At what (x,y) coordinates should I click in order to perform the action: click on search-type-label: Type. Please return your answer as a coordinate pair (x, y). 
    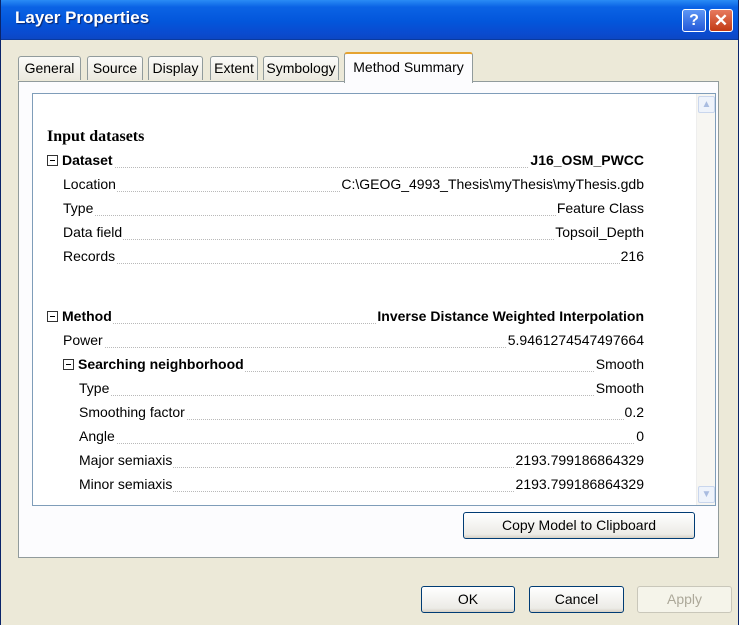
    Looking at the image, I should click on (95, 388).